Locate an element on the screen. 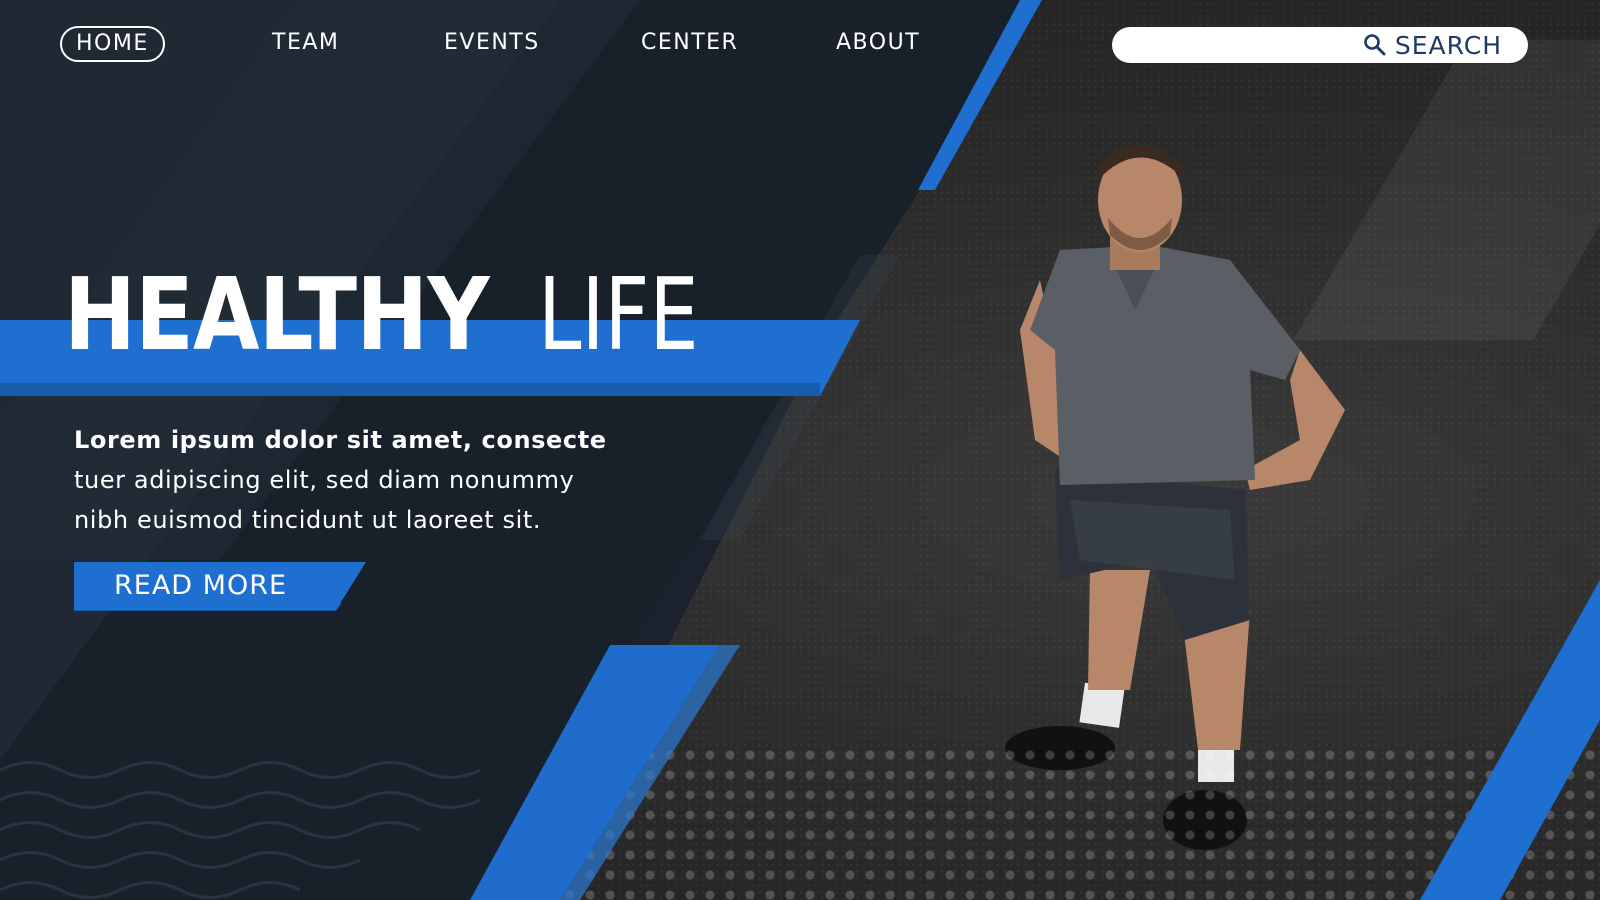 The width and height of the screenshot is (1600, 900). hero-line-3: nibh euismod tincidunt ut laoreet sit. is located at coordinates (308, 520).